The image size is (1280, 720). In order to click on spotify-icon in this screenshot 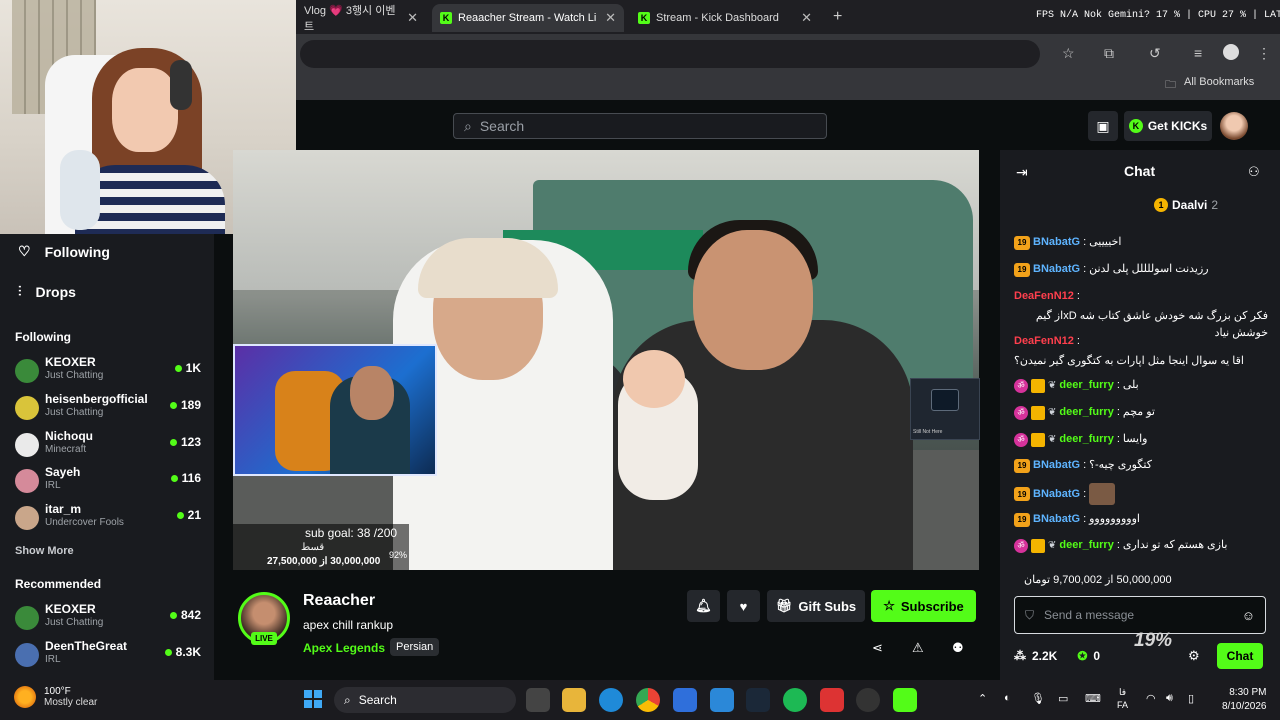, I will do `click(795, 700)`.